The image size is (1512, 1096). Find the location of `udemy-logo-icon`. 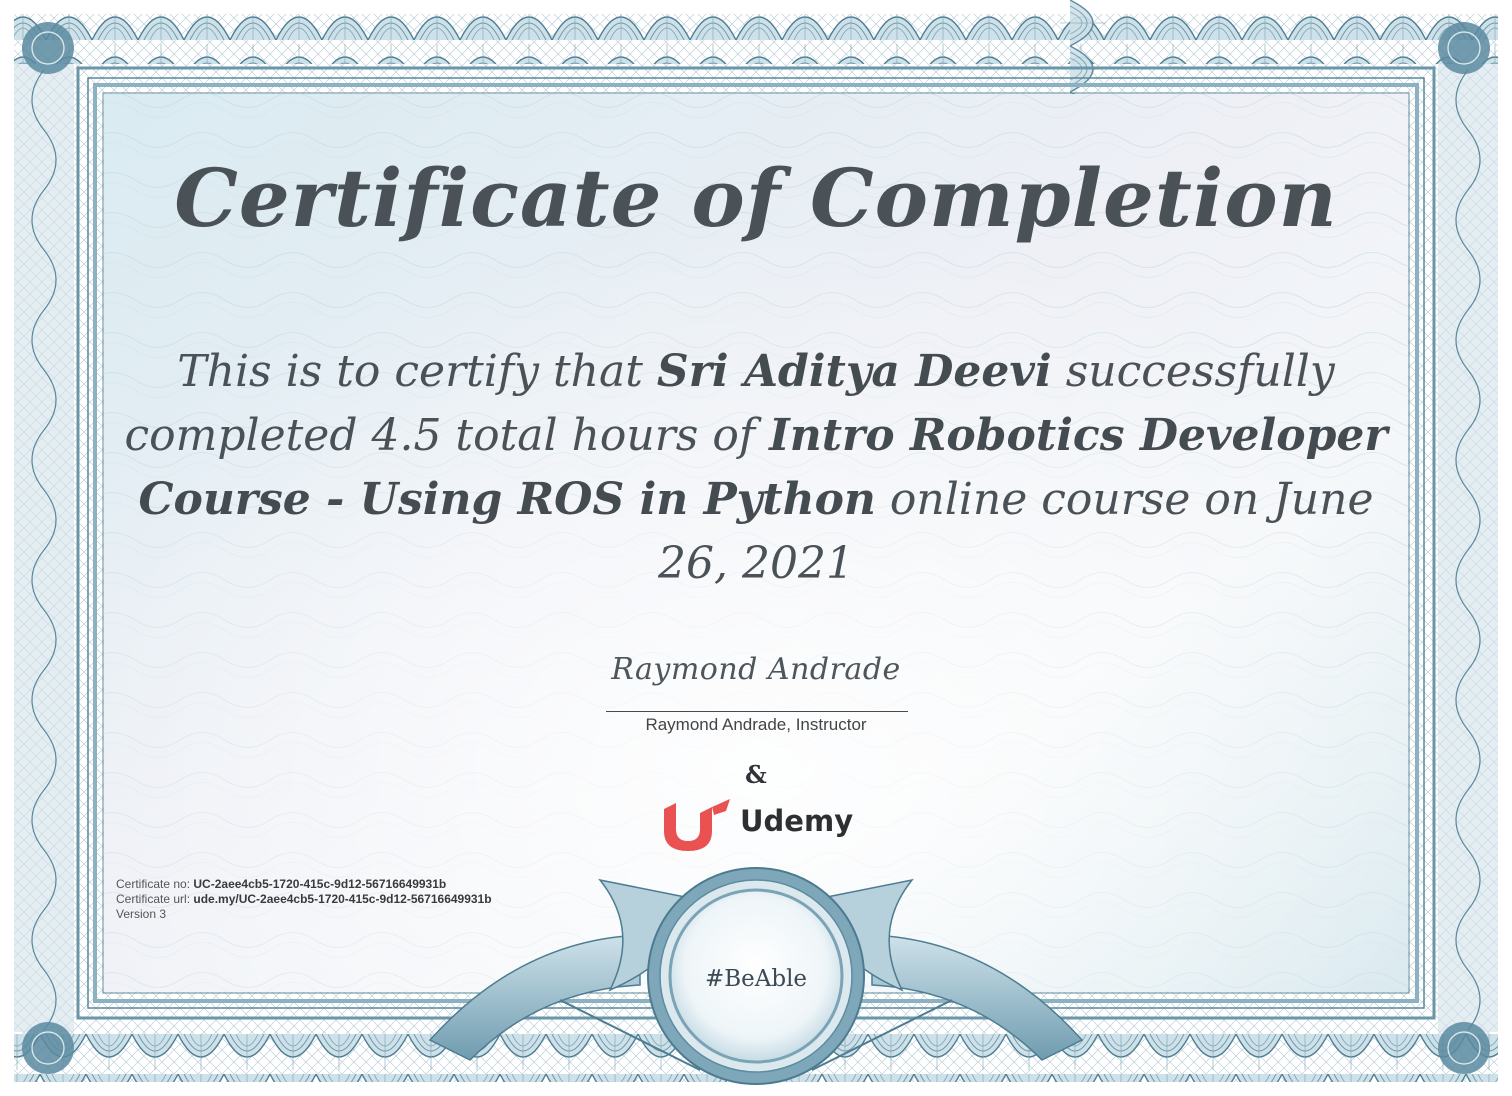

udemy-logo-icon is located at coordinates (697, 825).